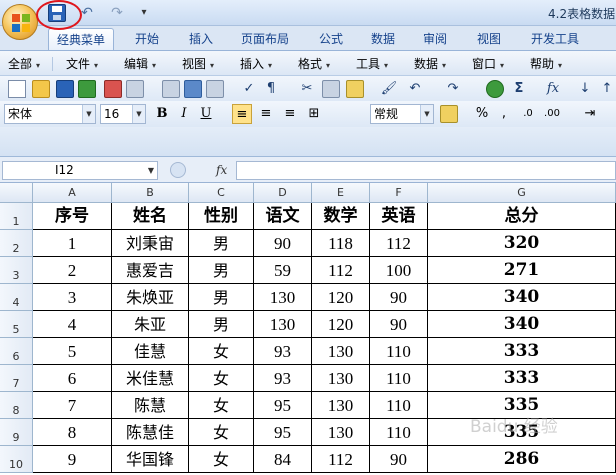  I want to click on decrease-decimal-button: .00, so click(552, 114).